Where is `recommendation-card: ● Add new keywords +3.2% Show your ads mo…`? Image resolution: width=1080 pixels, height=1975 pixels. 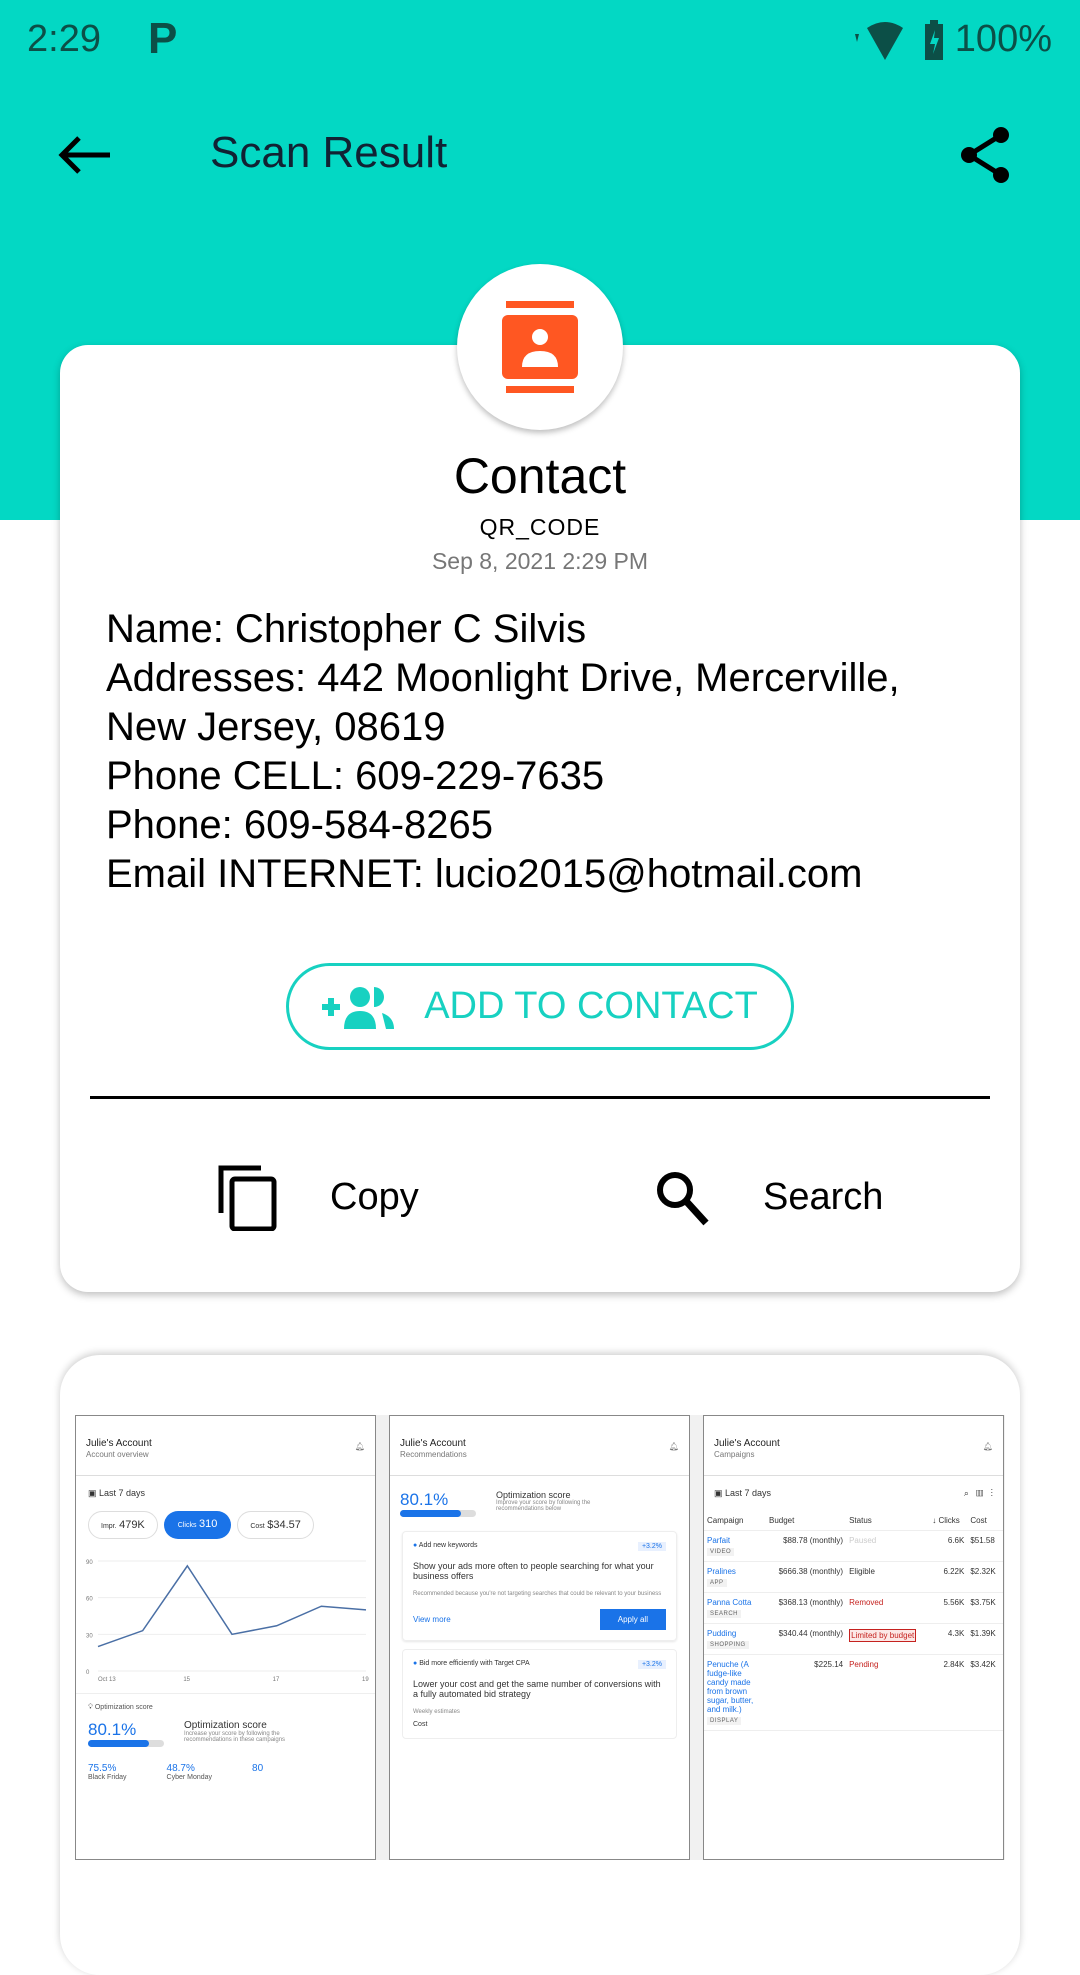 recommendation-card: ● Add new keywords +3.2% Show your ads mo… is located at coordinates (539, 1586).